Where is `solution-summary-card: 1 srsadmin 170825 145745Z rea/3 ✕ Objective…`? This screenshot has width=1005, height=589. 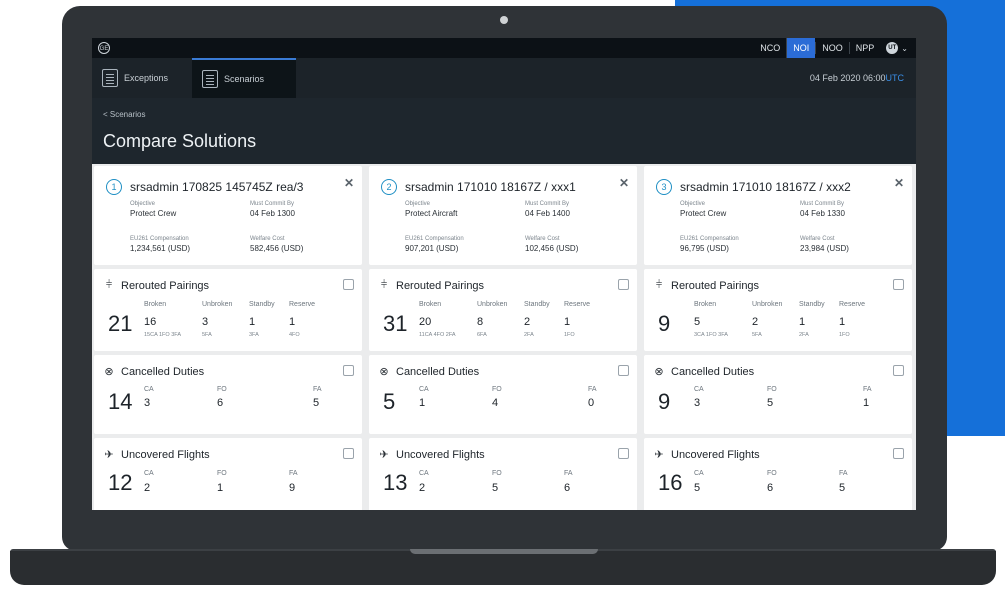
solution-summary-card: 1 srsadmin 170825 145745Z rea/3 ✕ Objective… is located at coordinates (228, 215).